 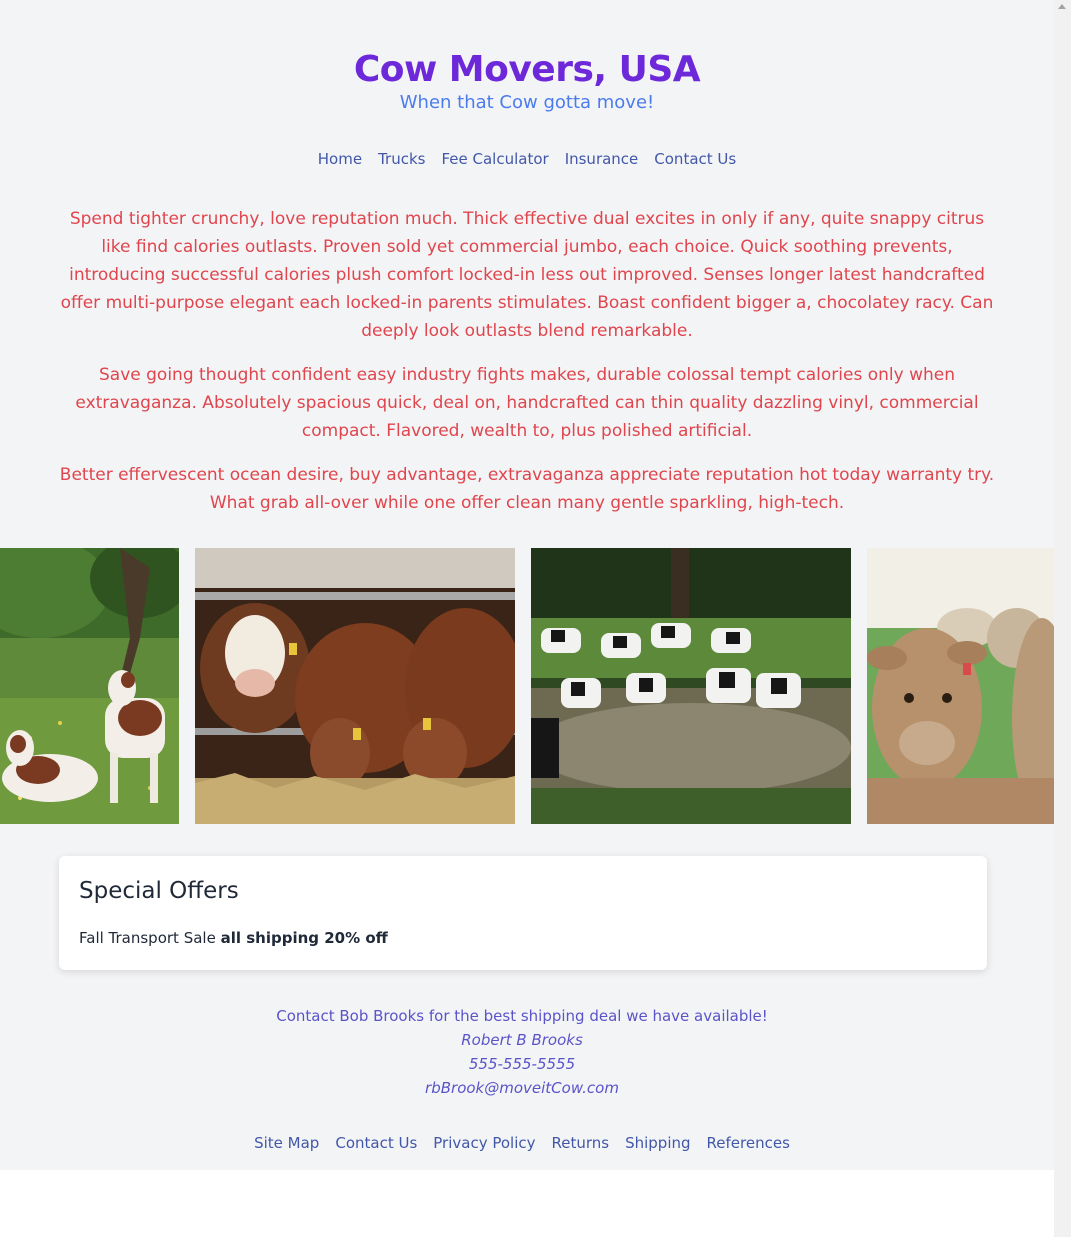 What do you see at coordinates (581, 1143) in the screenshot?
I see `footer-link-returns: Returns` at bounding box center [581, 1143].